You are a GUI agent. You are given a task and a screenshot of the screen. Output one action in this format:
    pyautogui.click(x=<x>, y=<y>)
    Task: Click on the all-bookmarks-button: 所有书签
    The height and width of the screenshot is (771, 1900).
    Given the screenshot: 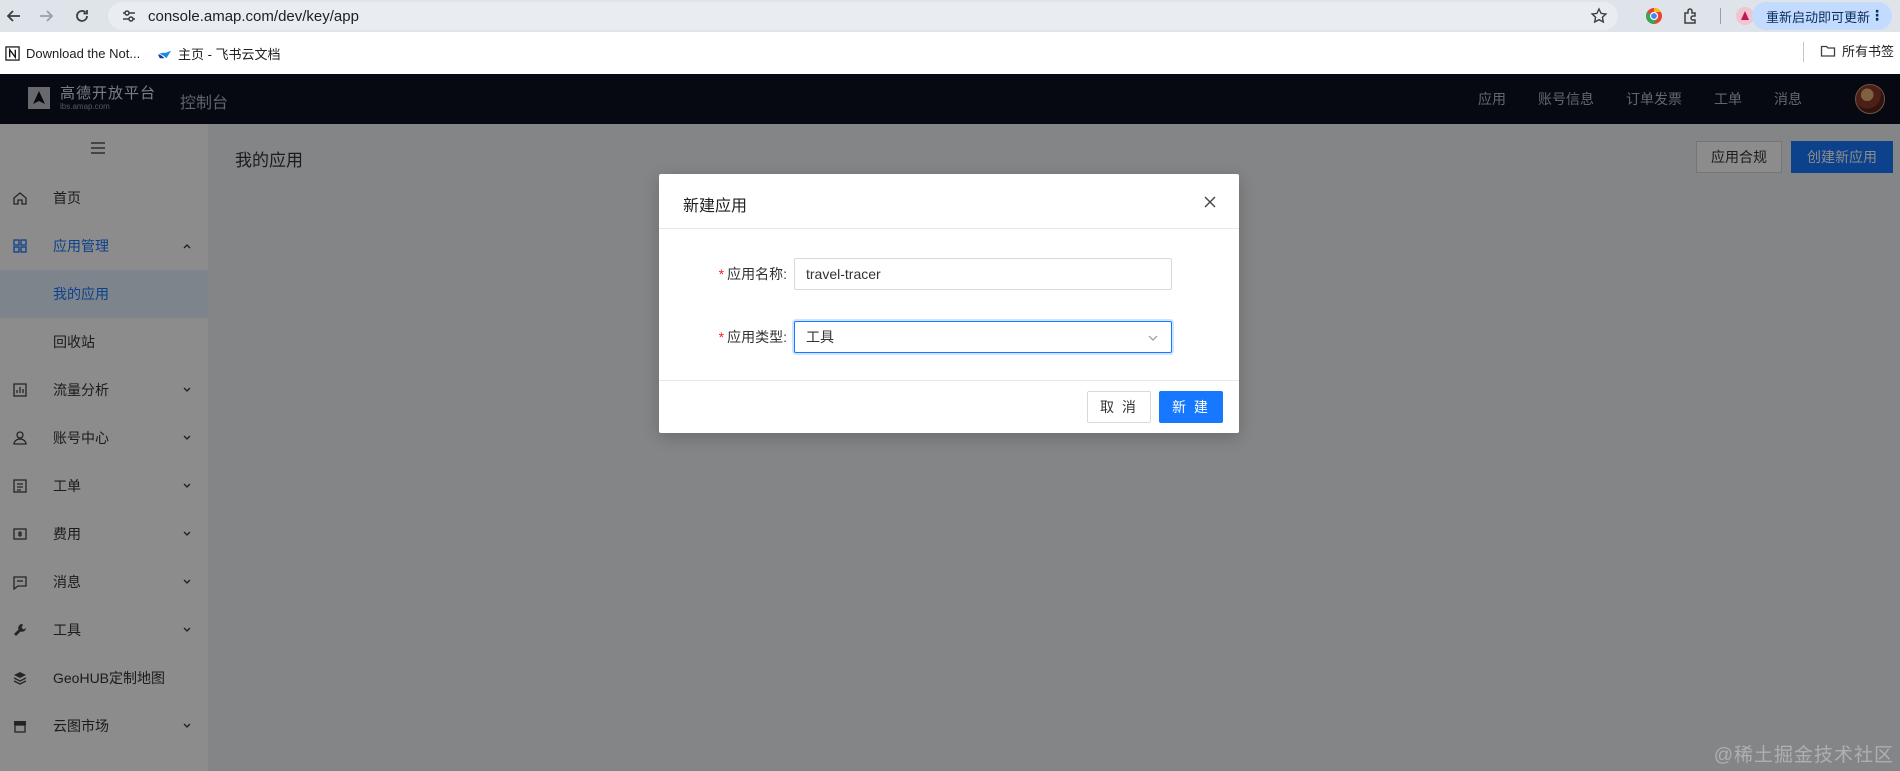 What is the action you would take?
    pyautogui.click(x=1857, y=50)
    